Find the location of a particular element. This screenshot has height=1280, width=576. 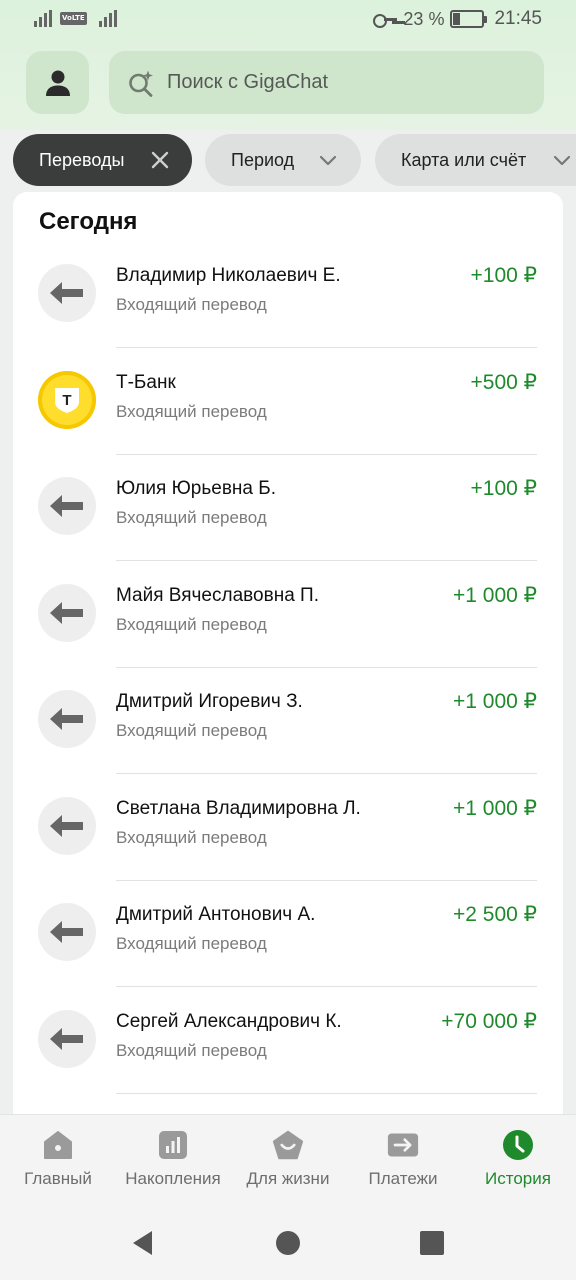

home-circle-icon is located at coordinates (288, 1243).